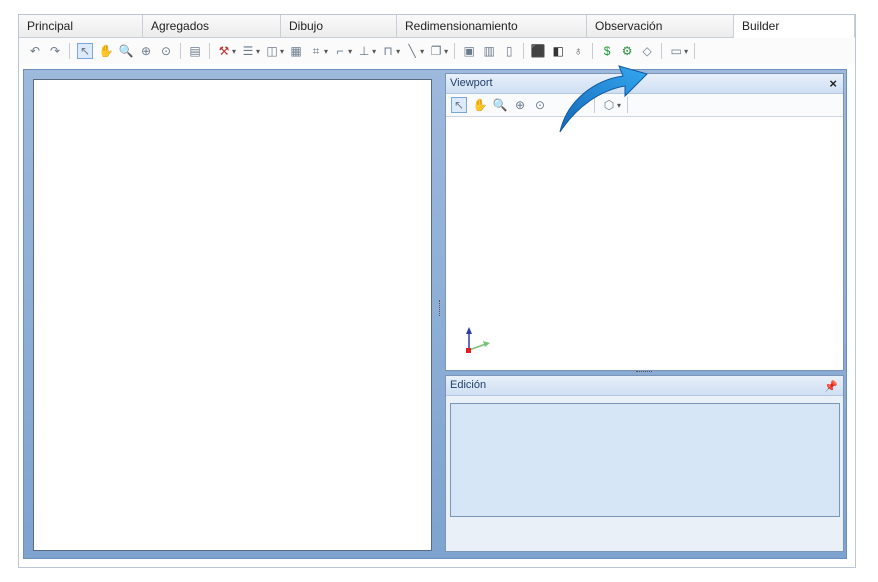 The height and width of the screenshot is (582, 878). Describe the element at coordinates (296, 51) in the screenshot. I see `grid-icon: ▦` at that location.